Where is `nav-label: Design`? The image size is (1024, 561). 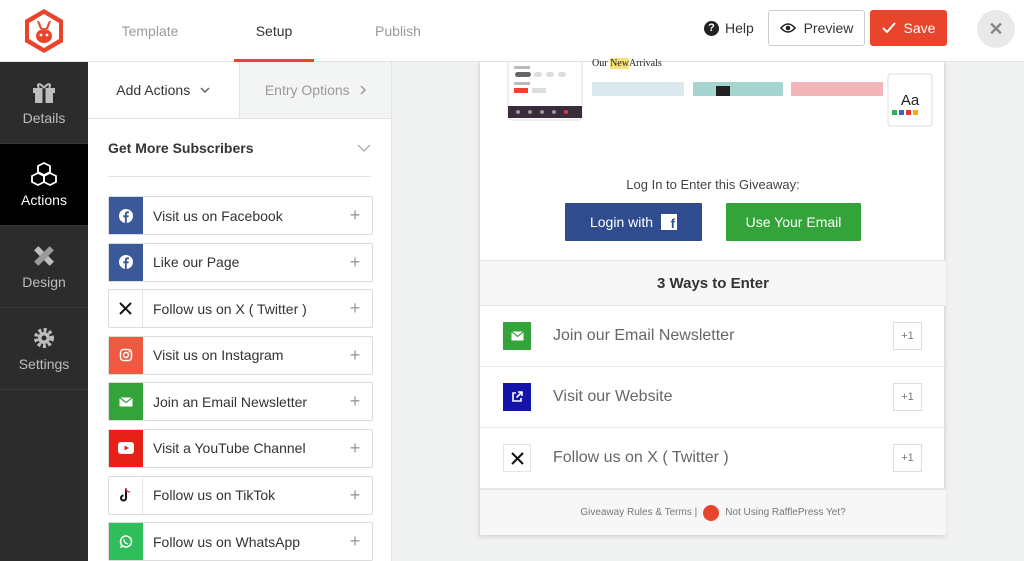
nav-label: Design is located at coordinates (44, 281).